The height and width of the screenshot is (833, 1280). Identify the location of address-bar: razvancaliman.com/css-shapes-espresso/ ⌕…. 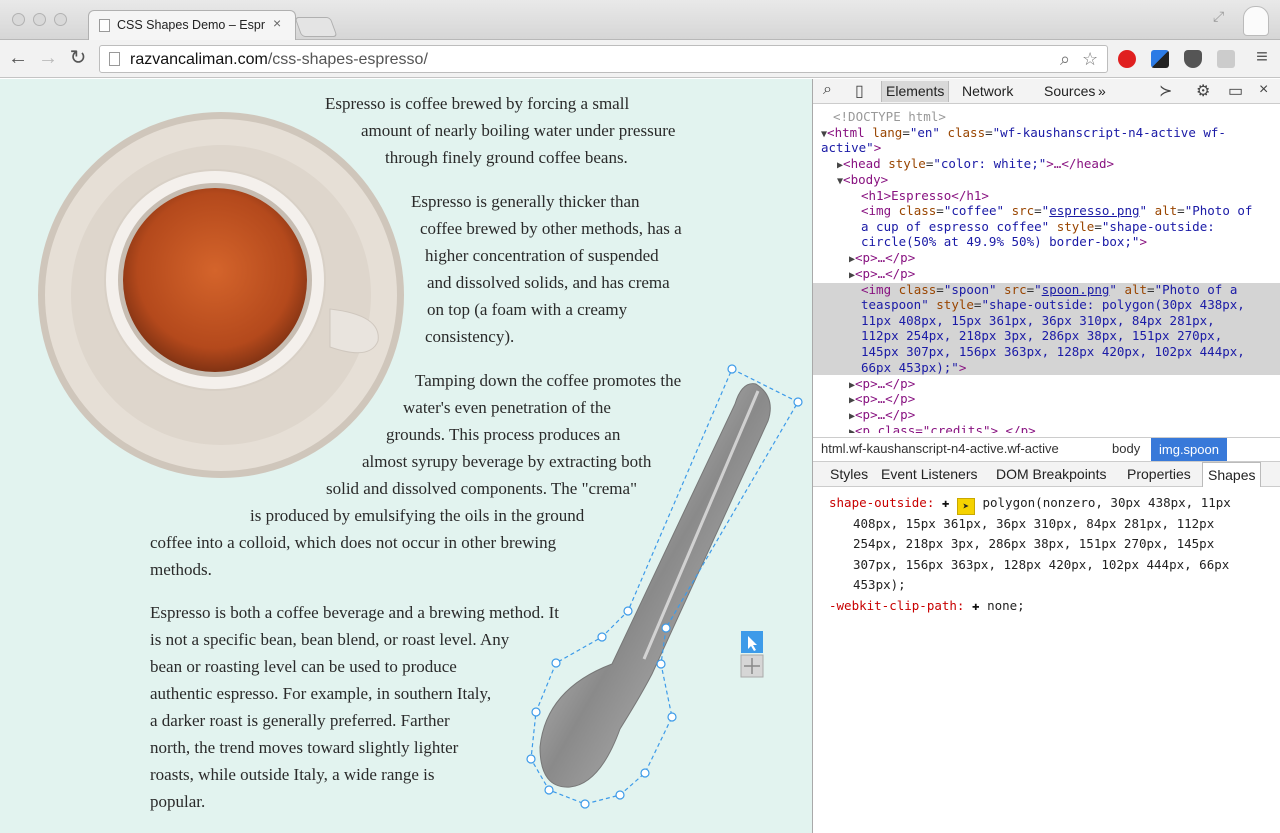
(603, 59).